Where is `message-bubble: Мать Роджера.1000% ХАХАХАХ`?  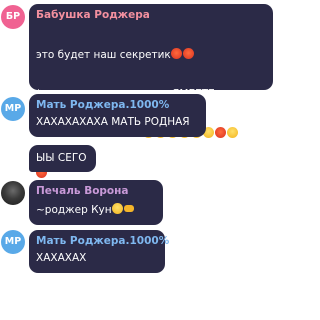 message-bubble: Мать Роджера.1000% ХАХАХАХ is located at coordinates (99, 251).